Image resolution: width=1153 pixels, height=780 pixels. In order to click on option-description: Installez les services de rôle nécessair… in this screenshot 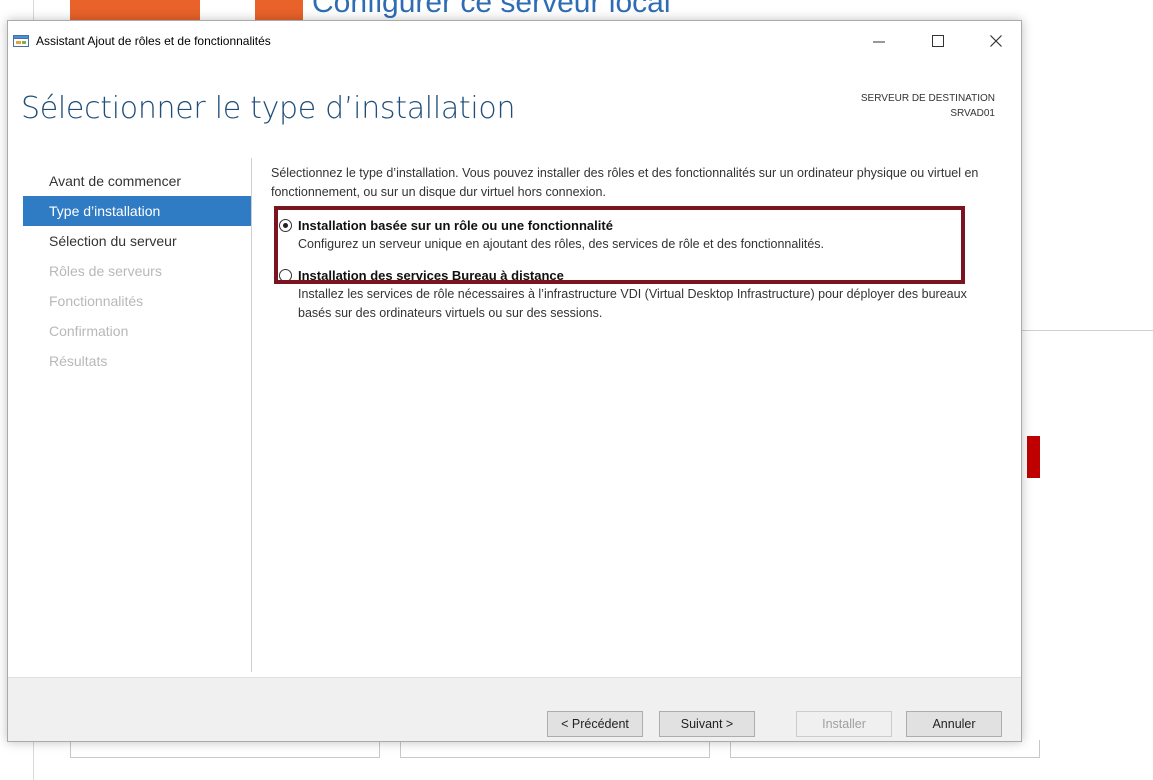, I will do `click(632, 303)`.